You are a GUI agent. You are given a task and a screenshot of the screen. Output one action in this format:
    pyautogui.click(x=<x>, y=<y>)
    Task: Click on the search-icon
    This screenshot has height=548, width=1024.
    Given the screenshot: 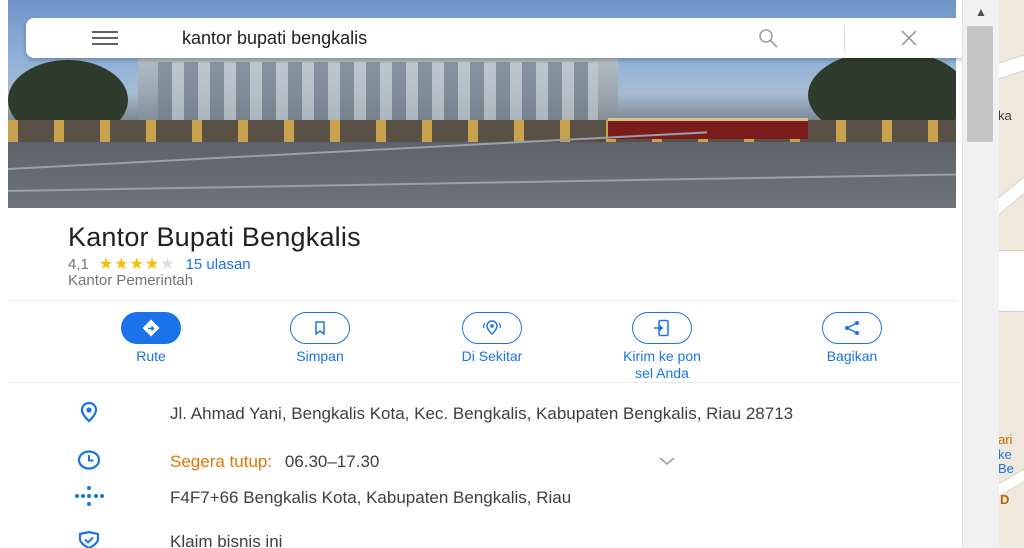 What is the action you would take?
    pyautogui.click(x=768, y=38)
    